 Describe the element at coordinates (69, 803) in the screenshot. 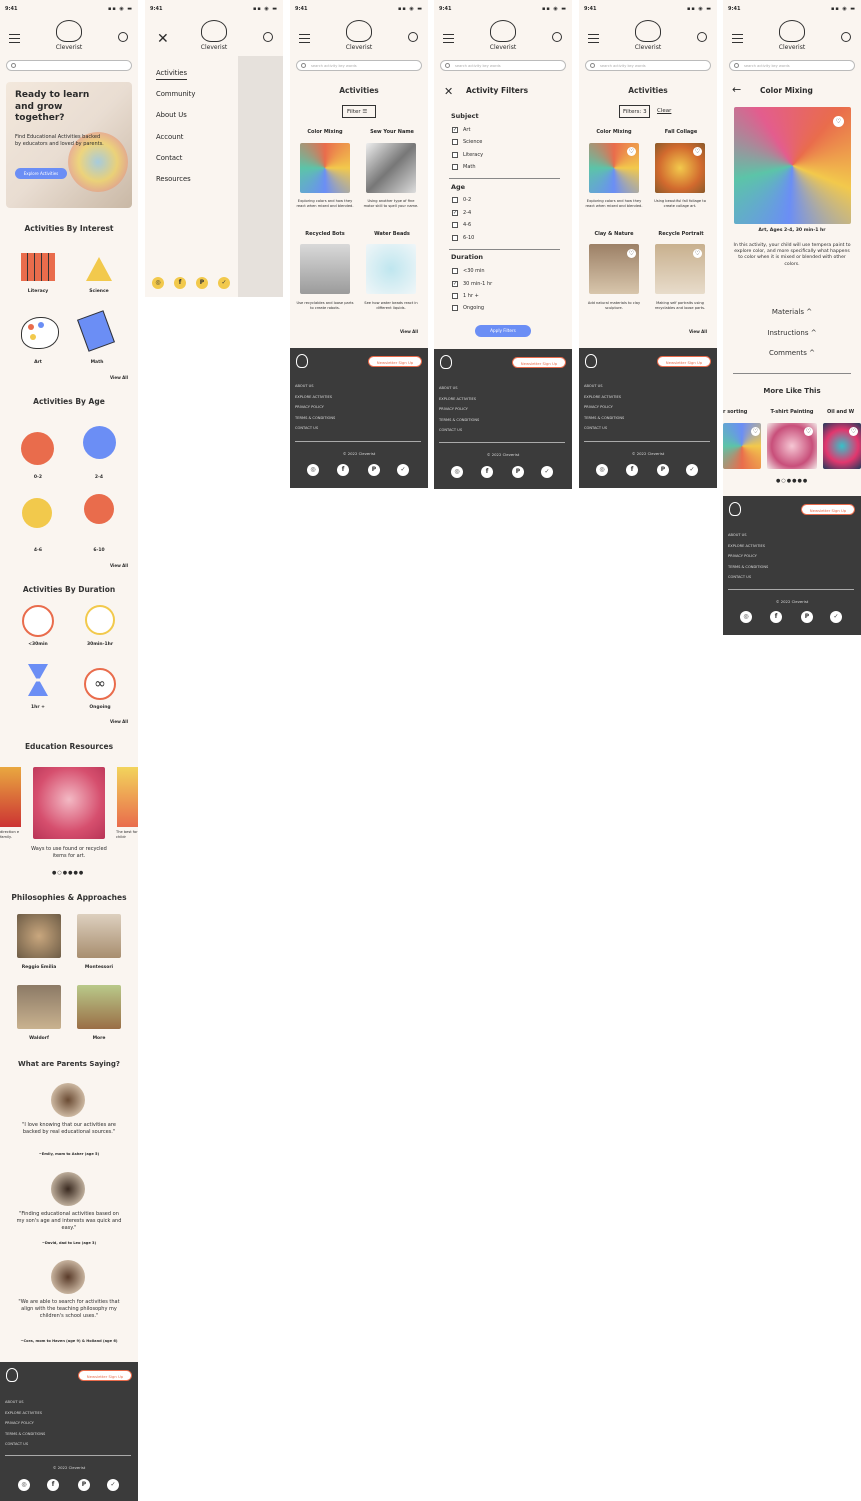

I see `resource-image` at that location.